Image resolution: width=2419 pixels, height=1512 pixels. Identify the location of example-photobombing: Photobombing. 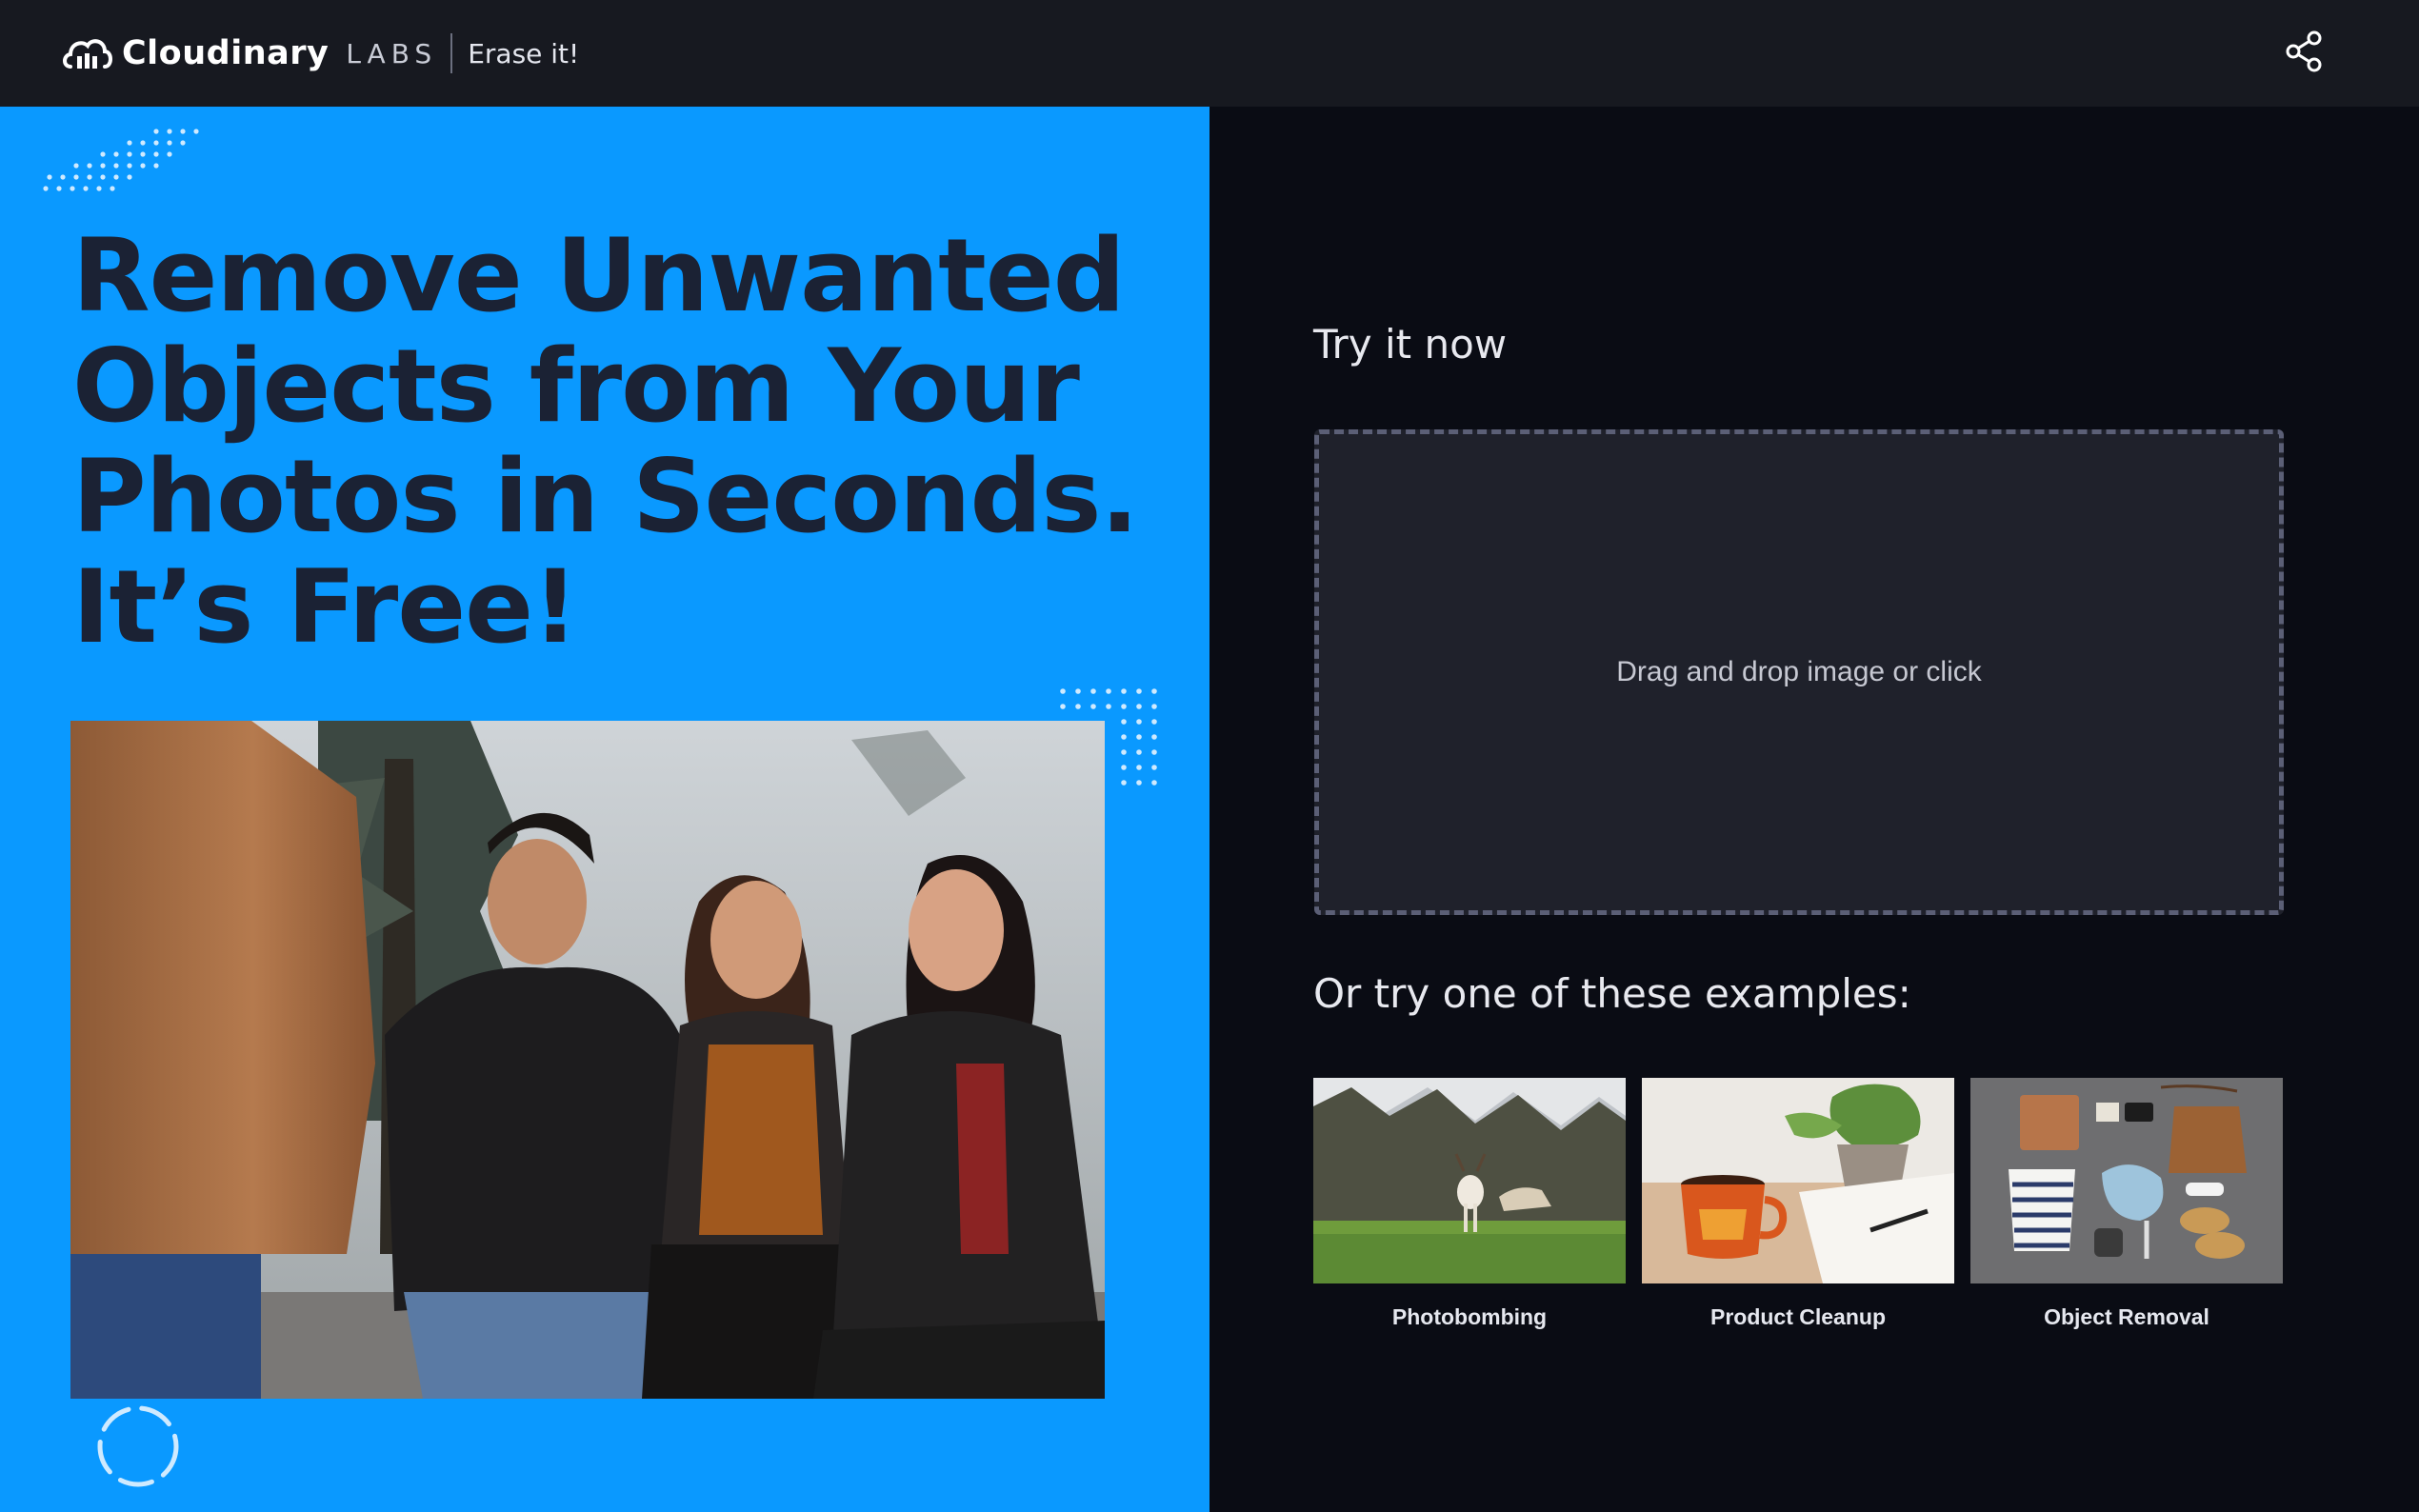
(1469, 1204).